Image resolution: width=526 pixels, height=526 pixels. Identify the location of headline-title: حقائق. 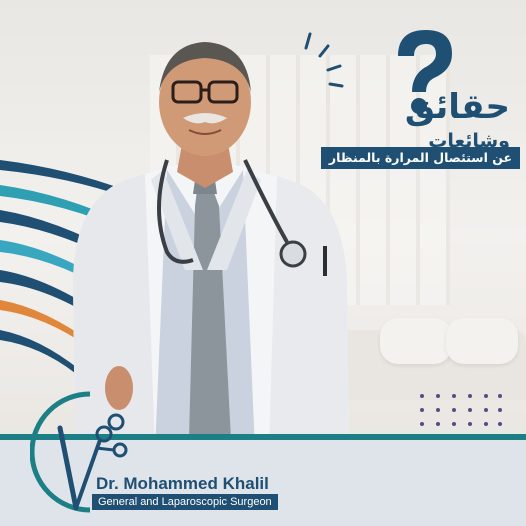
(457, 107).